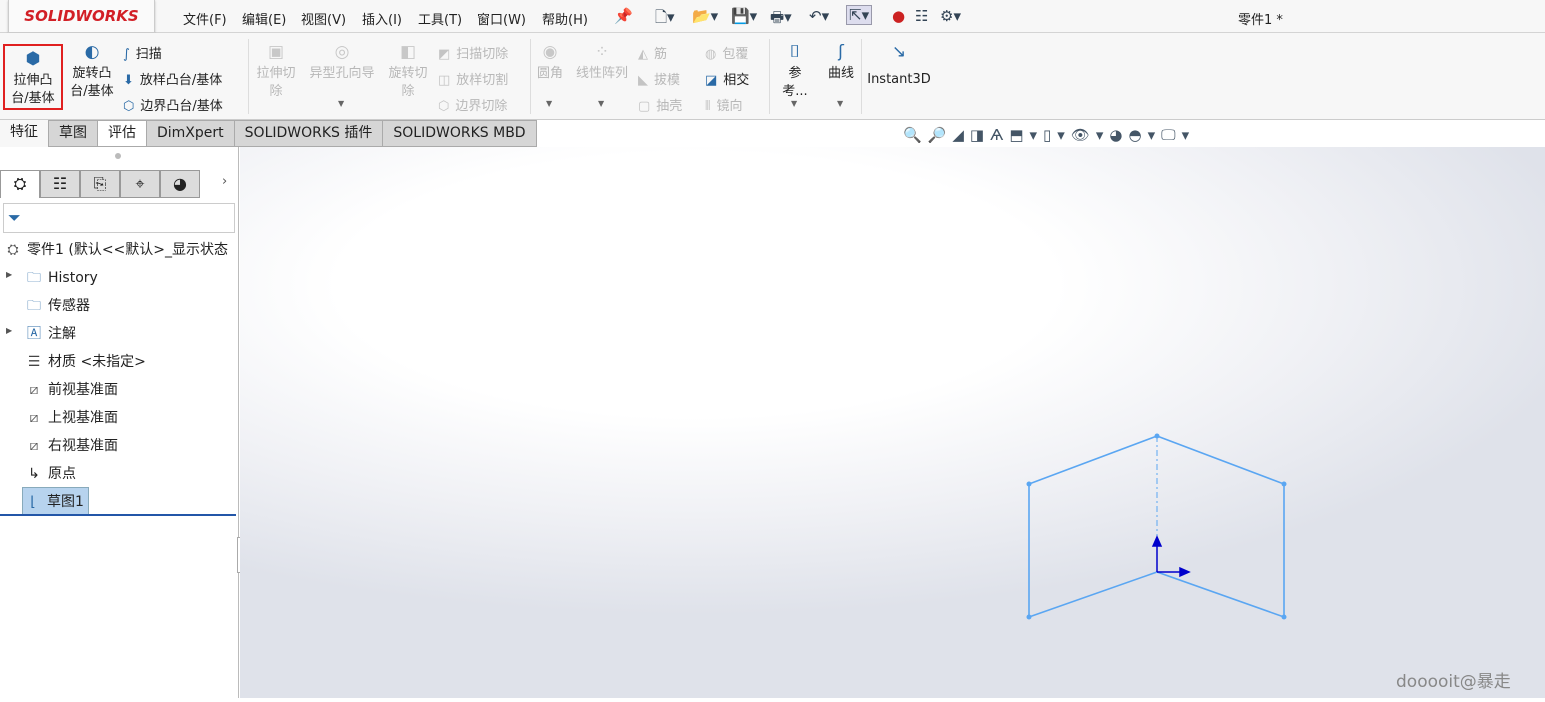  I want to click on tree-item-annotations: 🄰 注解, so click(50, 333).